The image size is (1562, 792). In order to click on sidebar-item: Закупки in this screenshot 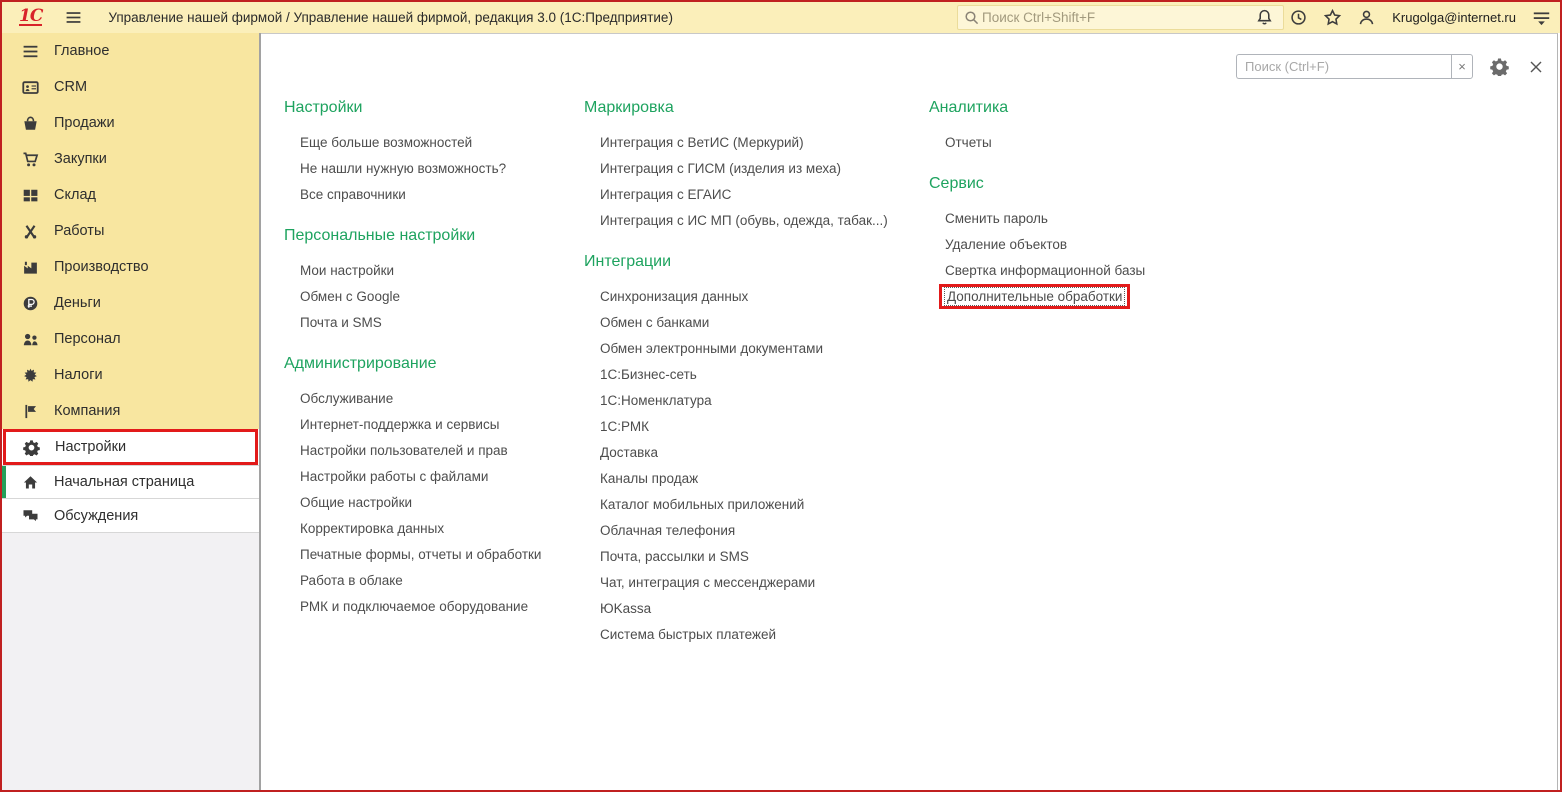, I will do `click(130, 159)`.